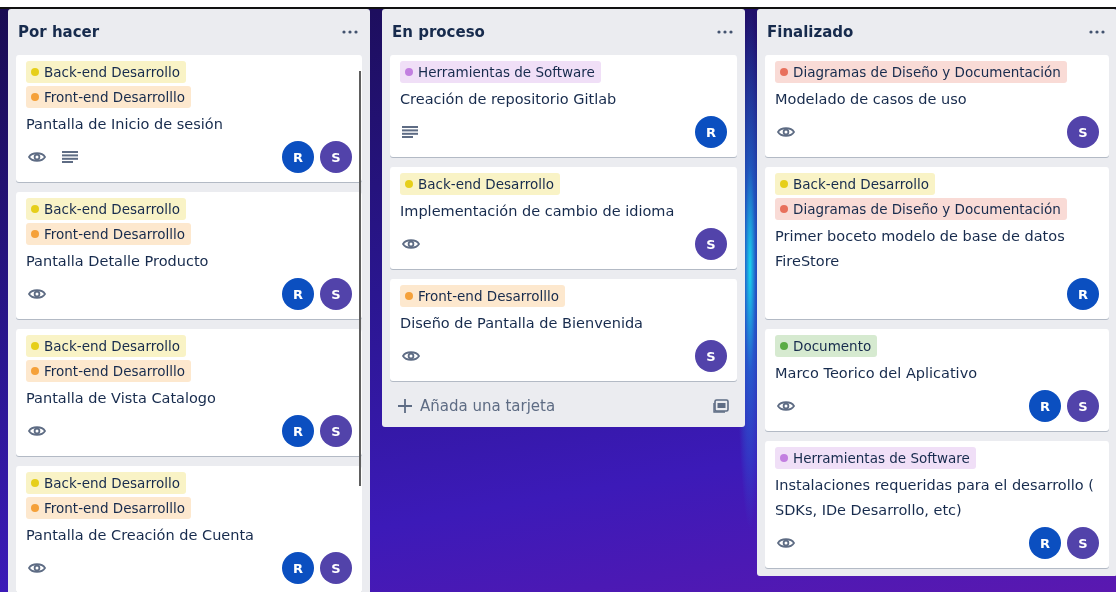 This screenshot has height=592, width=1116. I want to click on add-card-button: Añada una tarjeta, so click(563, 406).